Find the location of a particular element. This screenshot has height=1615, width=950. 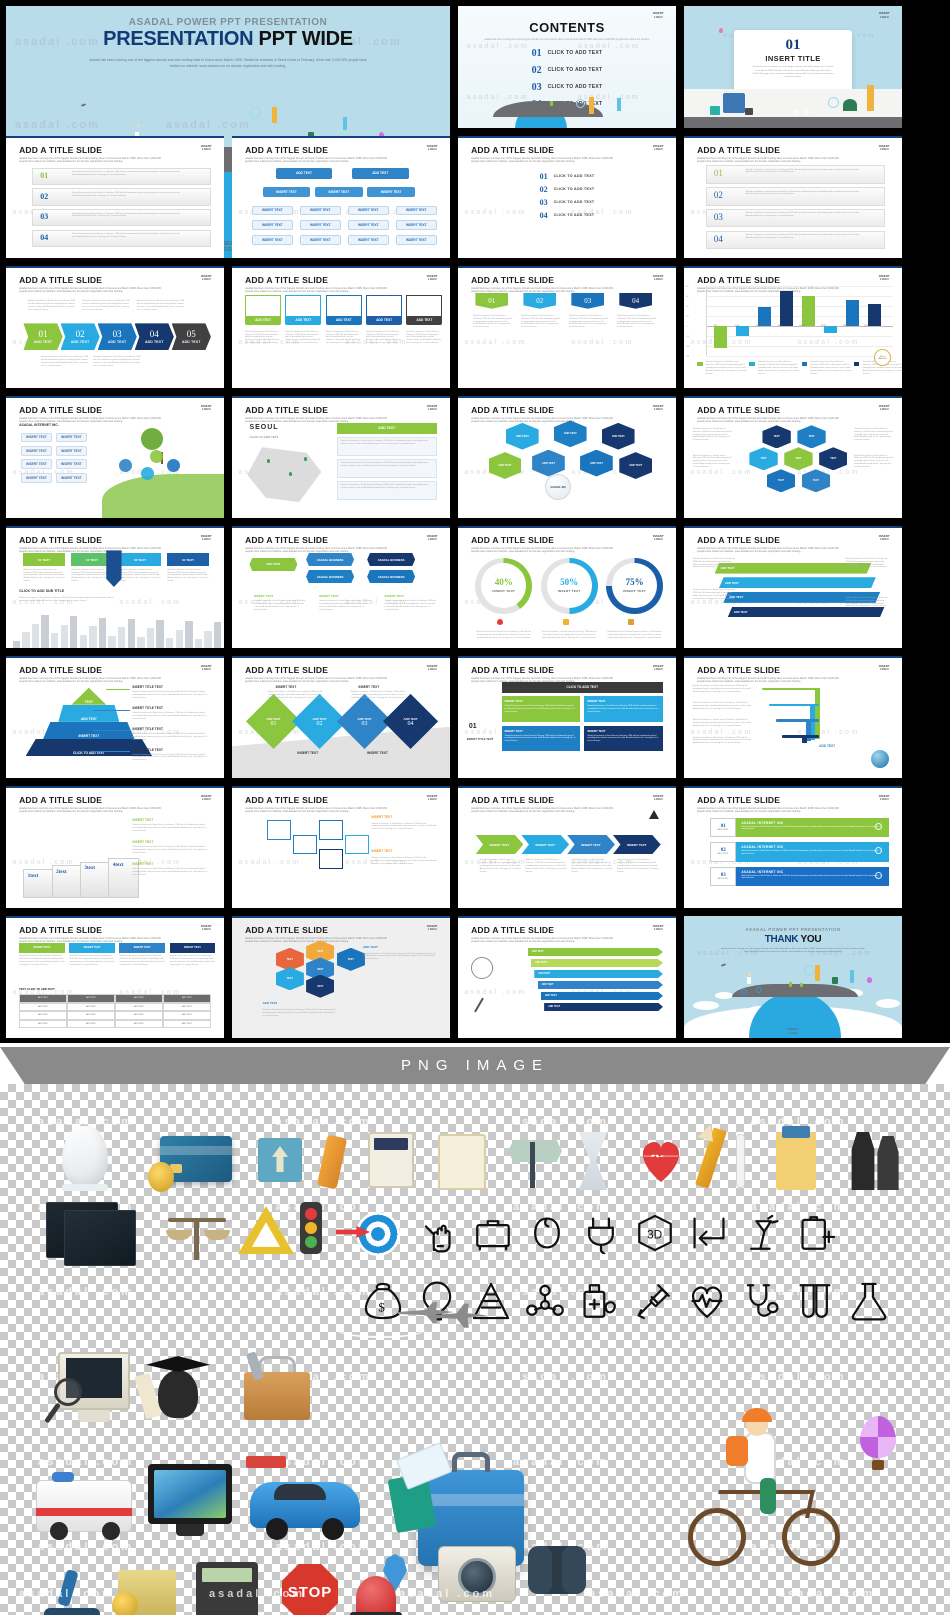

band-tag: 03 ADD TEXT is located at coordinates (723, 876).